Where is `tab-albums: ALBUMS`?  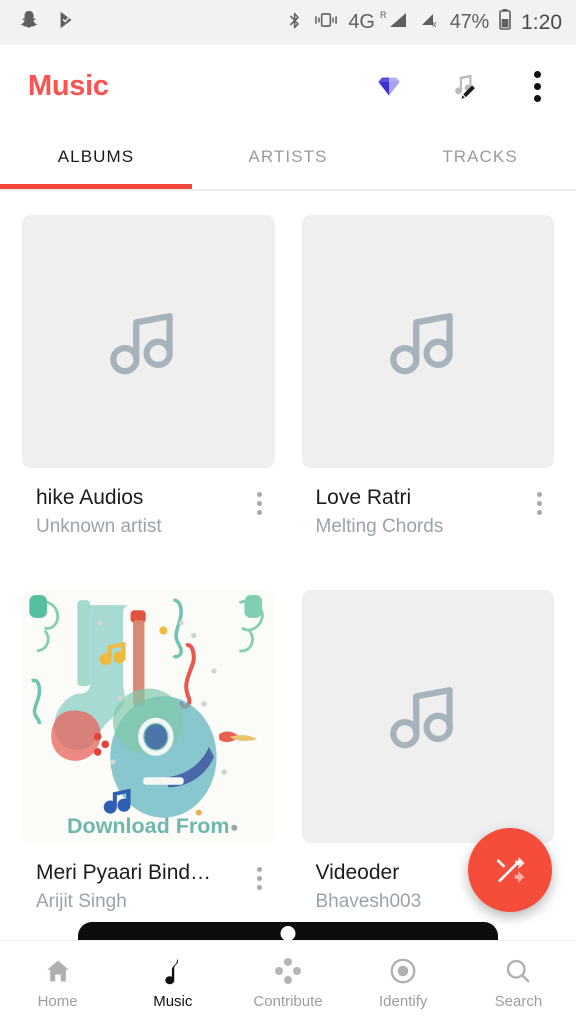 tab-albums: ALBUMS is located at coordinates (96, 158).